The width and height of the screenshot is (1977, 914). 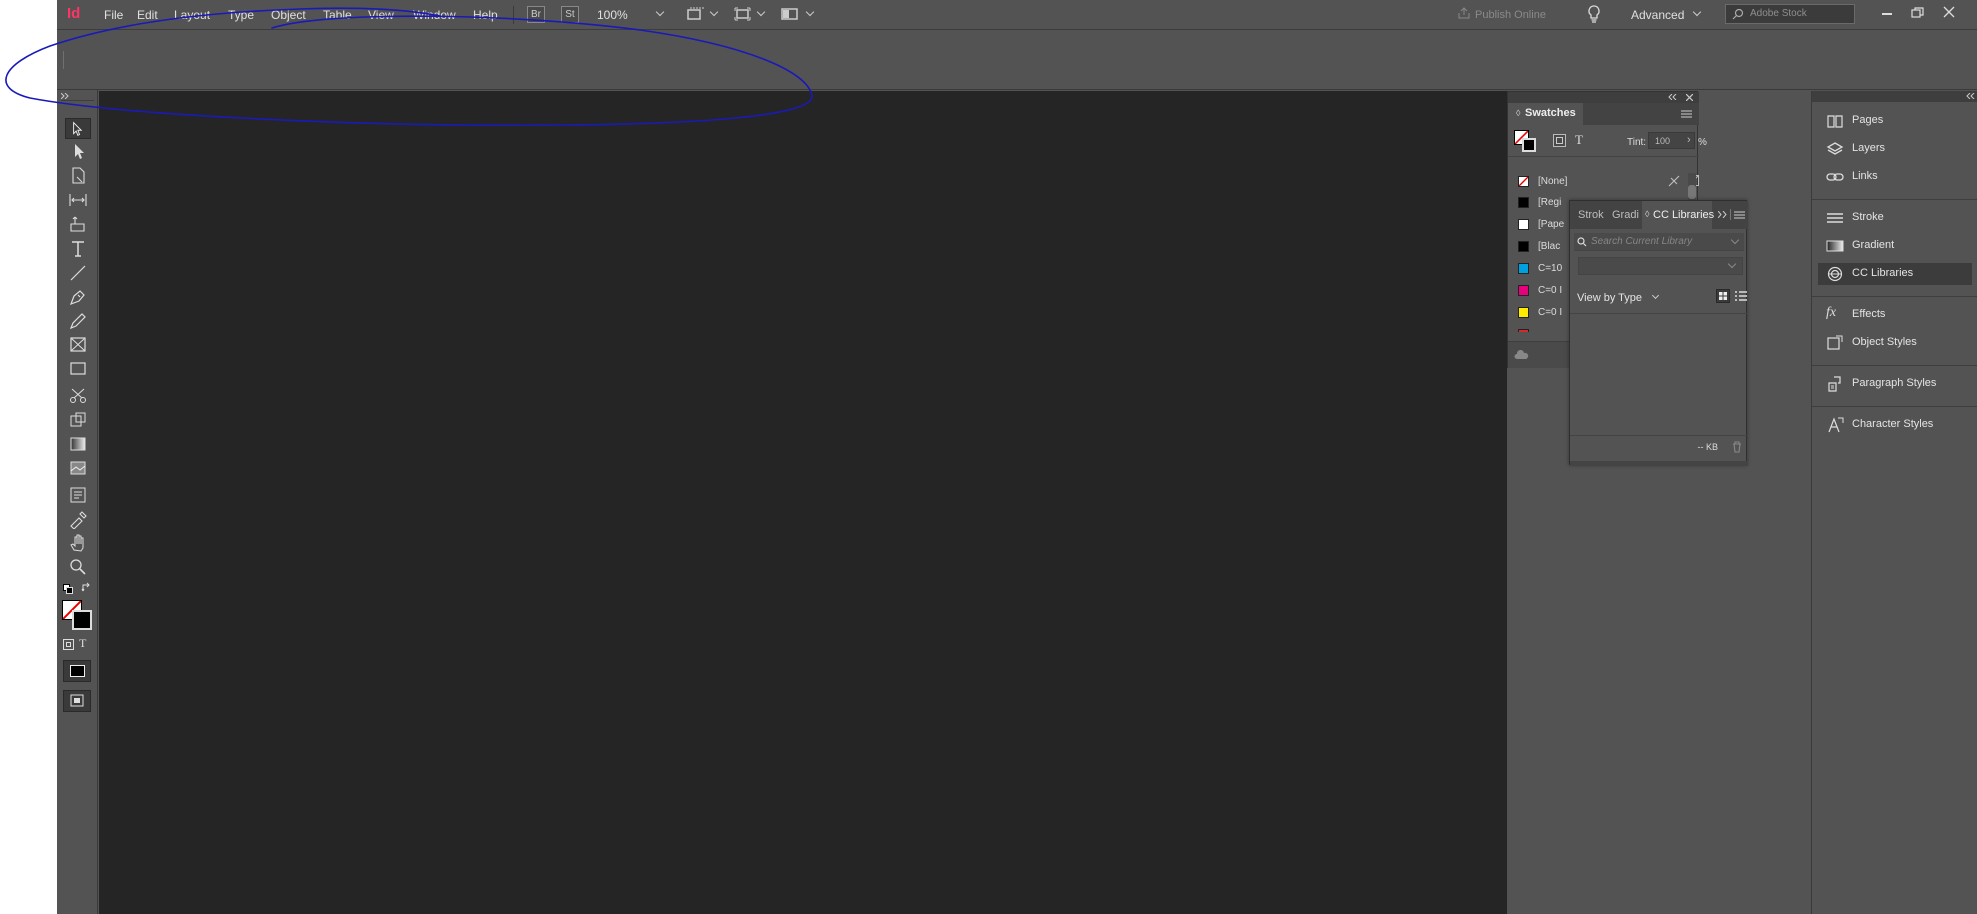 I want to click on workspace-switcher: Advanced, so click(x=1657, y=15).